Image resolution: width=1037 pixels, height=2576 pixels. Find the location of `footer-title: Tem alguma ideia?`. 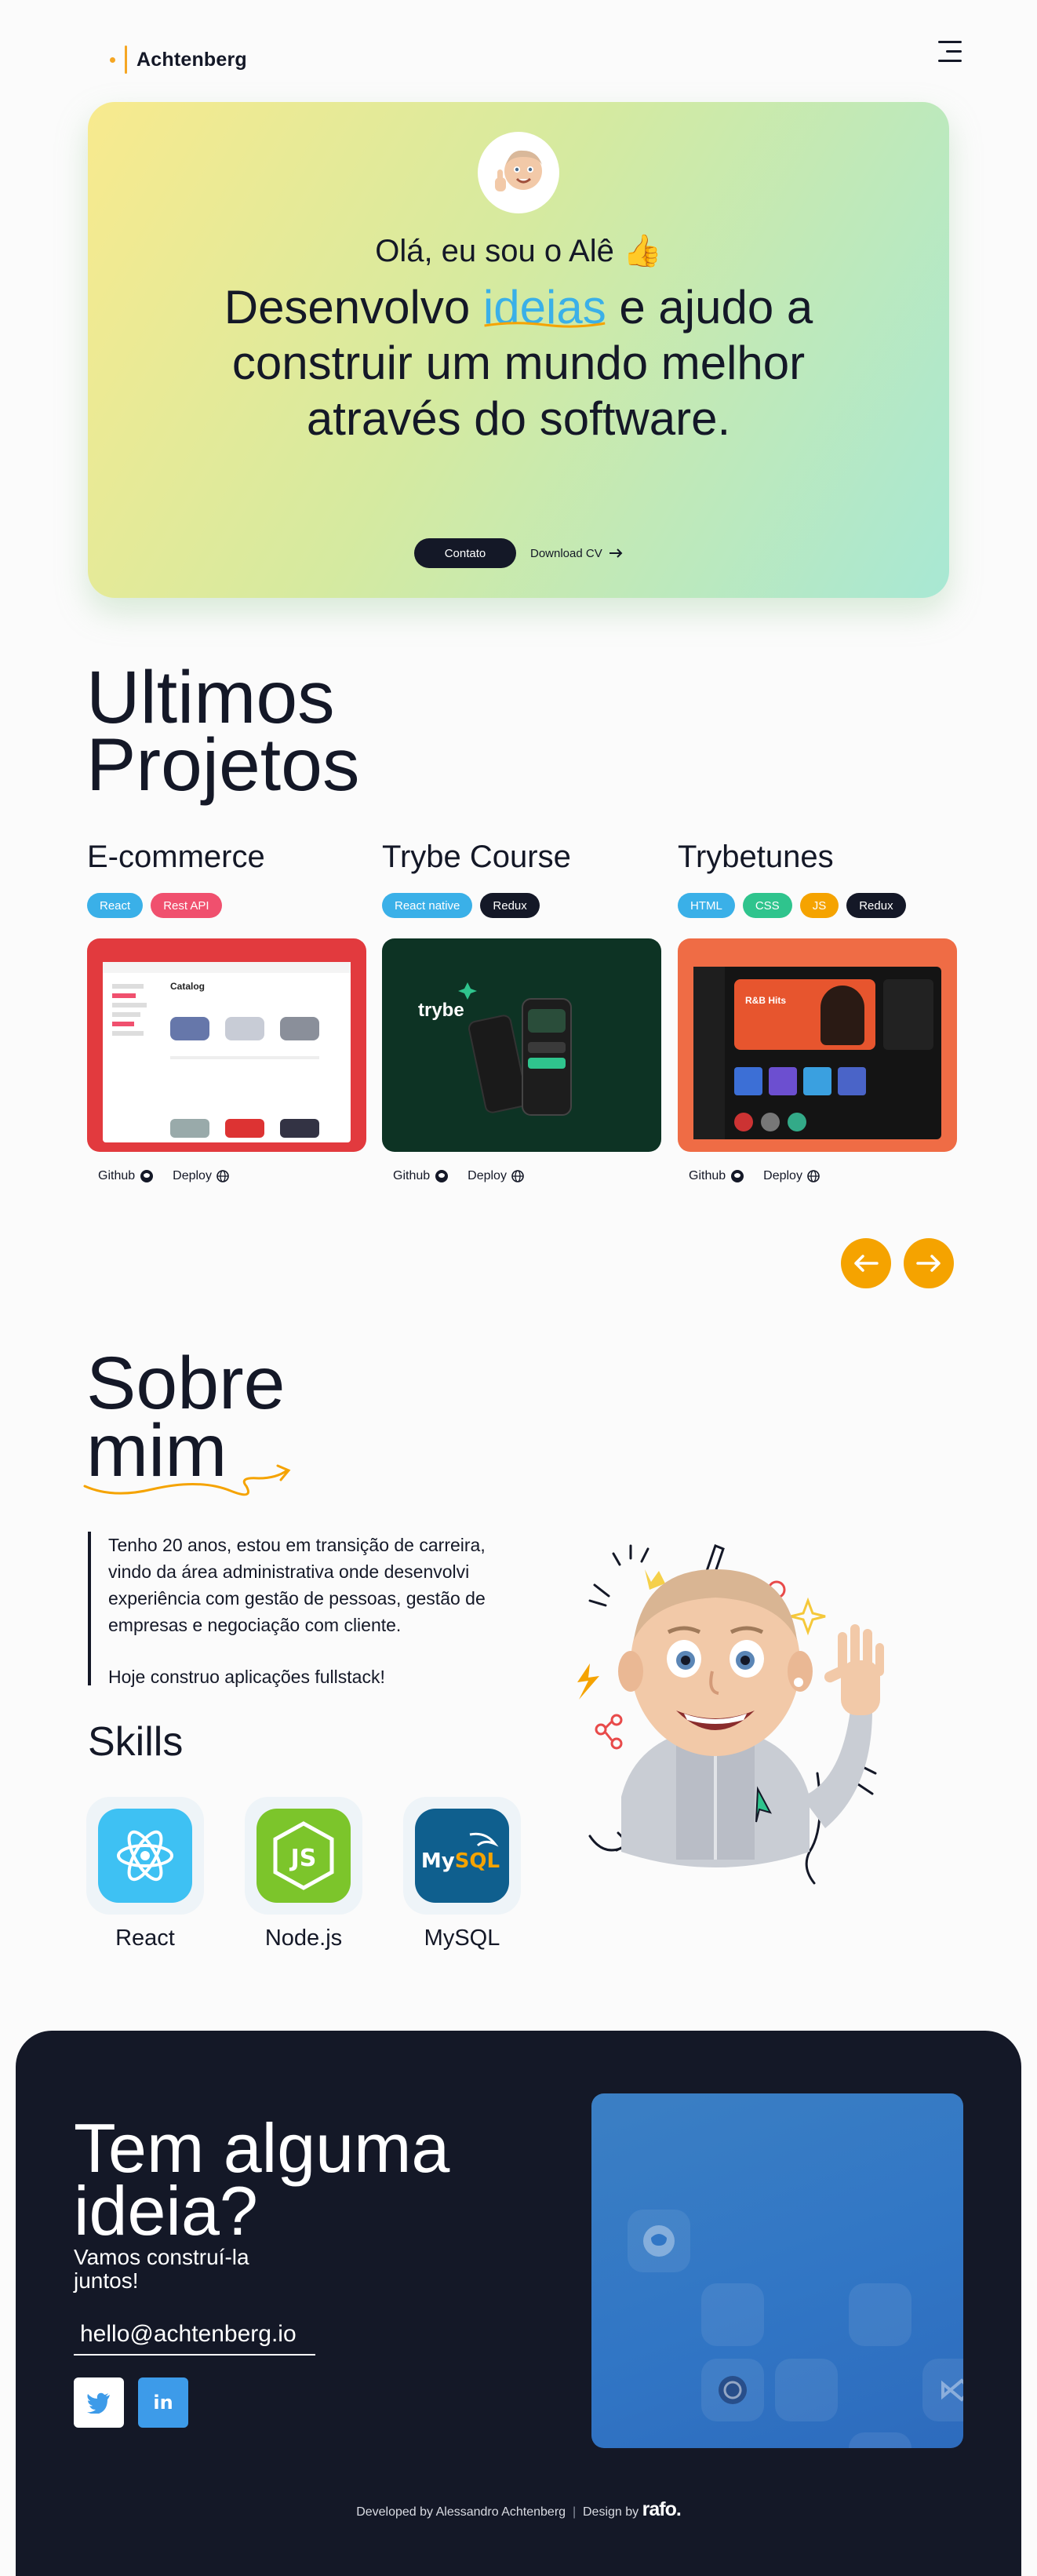

footer-title: Tem alguma ideia? is located at coordinates (262, 2179).